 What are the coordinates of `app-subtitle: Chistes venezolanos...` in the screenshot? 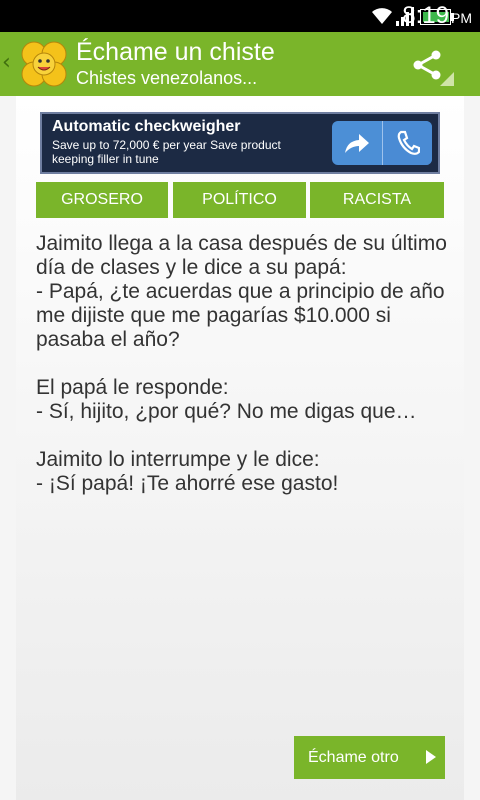 It's located at (167, 78).